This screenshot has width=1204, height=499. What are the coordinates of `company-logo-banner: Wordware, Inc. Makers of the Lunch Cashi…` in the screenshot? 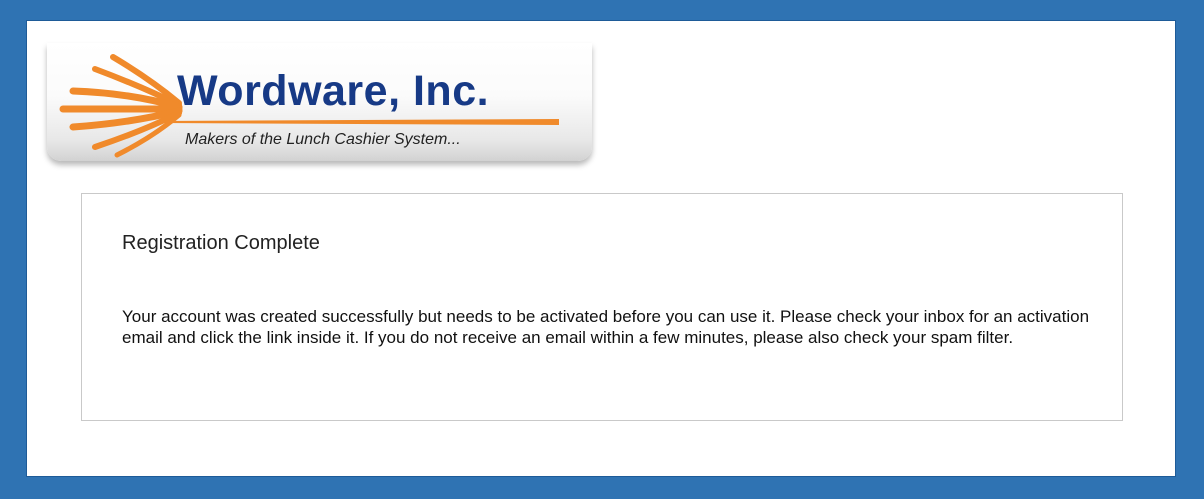 It's located at (319, 102).